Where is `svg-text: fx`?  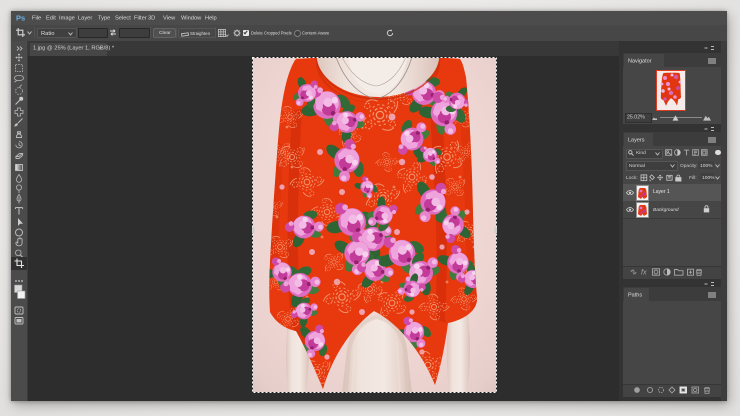 svg-text: fx is located at coordinates (644, 273).